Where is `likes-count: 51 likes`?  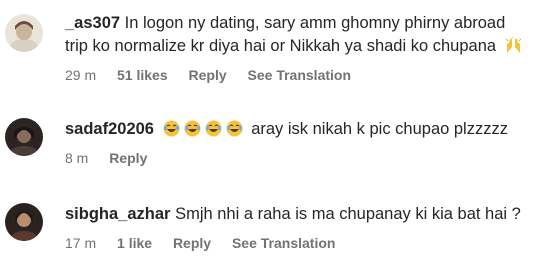 likes-count: 51 likes is located at coordinates (142, 75).